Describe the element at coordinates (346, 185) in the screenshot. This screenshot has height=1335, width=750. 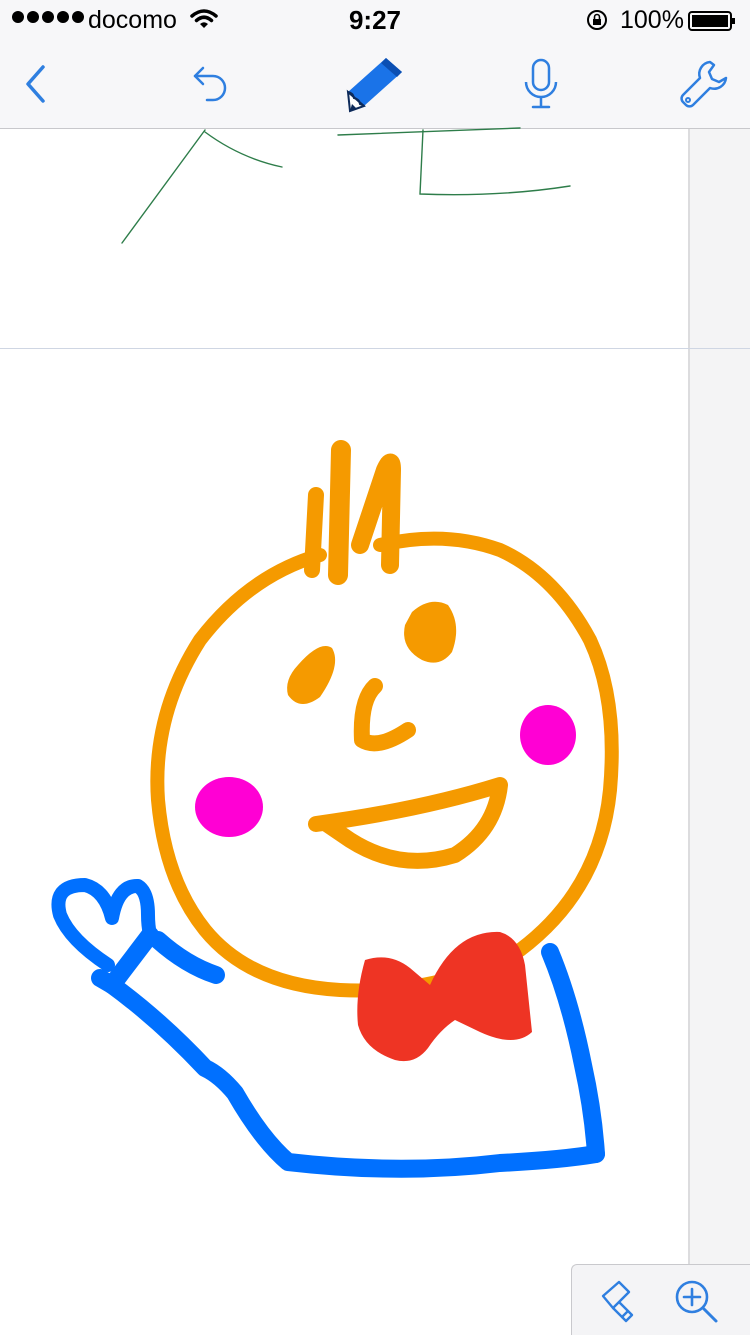
I see `handwriting-strokes` at that location.